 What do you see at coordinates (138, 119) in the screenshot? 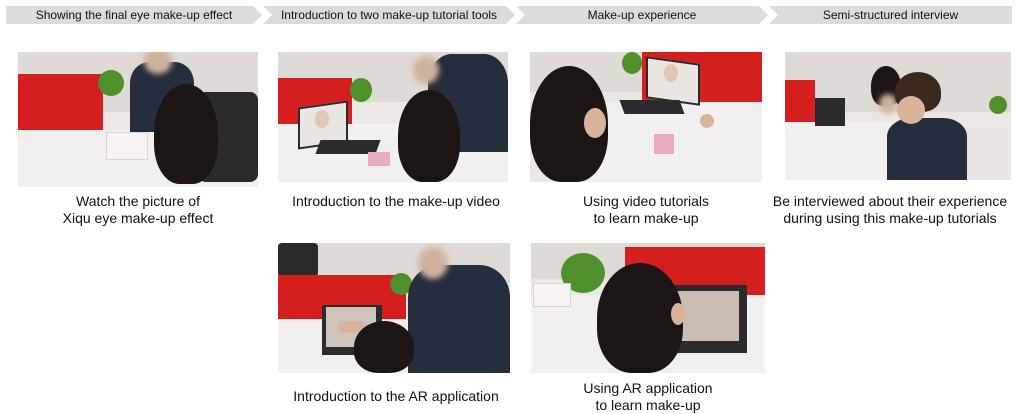
I see `photo-watch-picture` at bounding box center [138, 119].